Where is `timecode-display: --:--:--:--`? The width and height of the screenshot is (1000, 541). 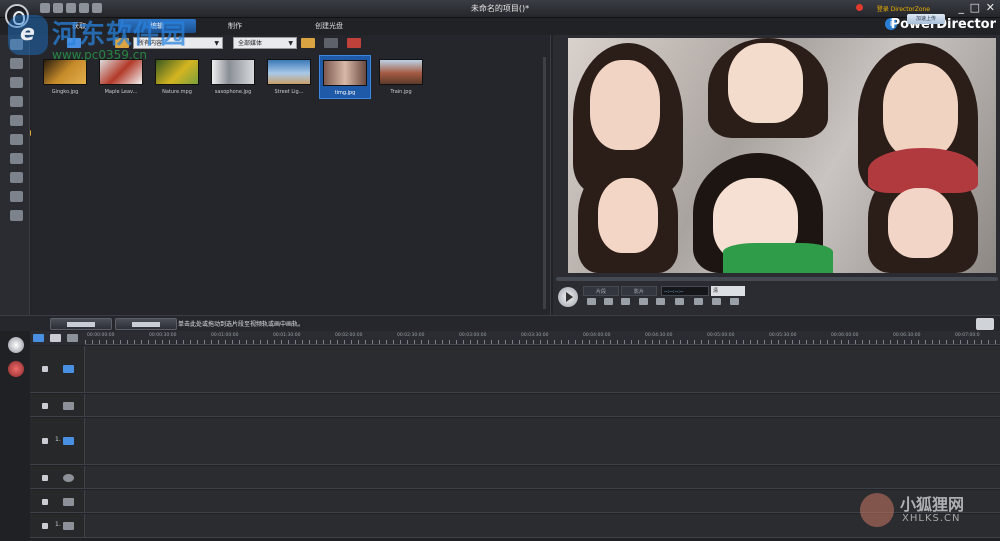 timecode-display: --:--:--:-- is located at coordinates (685, 291).